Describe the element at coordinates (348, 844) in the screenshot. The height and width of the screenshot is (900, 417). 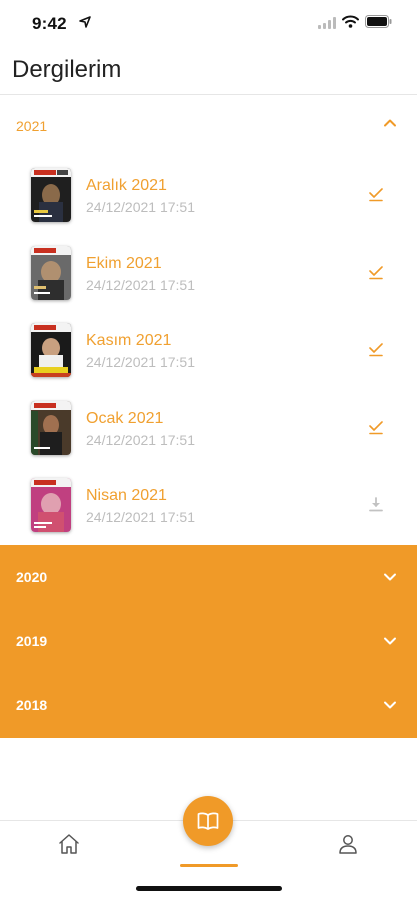
I see `profile-icon` at that location.